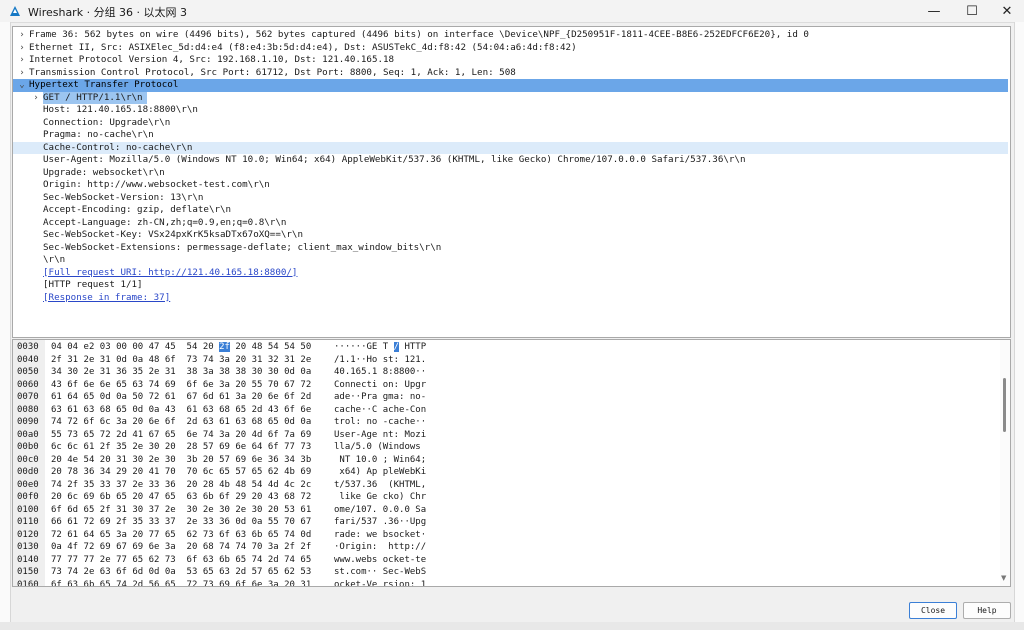 Image resolution: width=1024 pixels, height=630 pixels. I want to click on hex-byte: 53, so click(305, 572).